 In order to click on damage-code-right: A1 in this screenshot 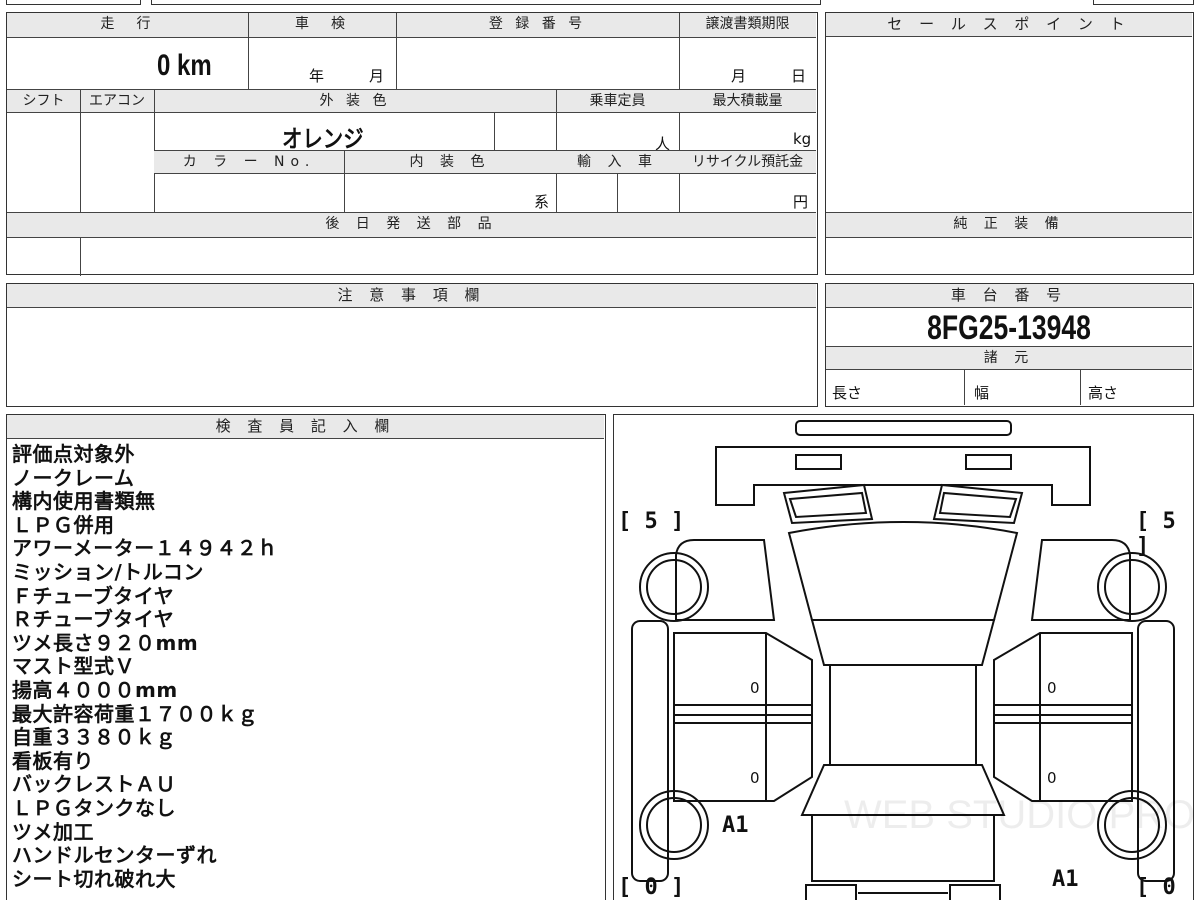, I will do `click(1065, 879)`.